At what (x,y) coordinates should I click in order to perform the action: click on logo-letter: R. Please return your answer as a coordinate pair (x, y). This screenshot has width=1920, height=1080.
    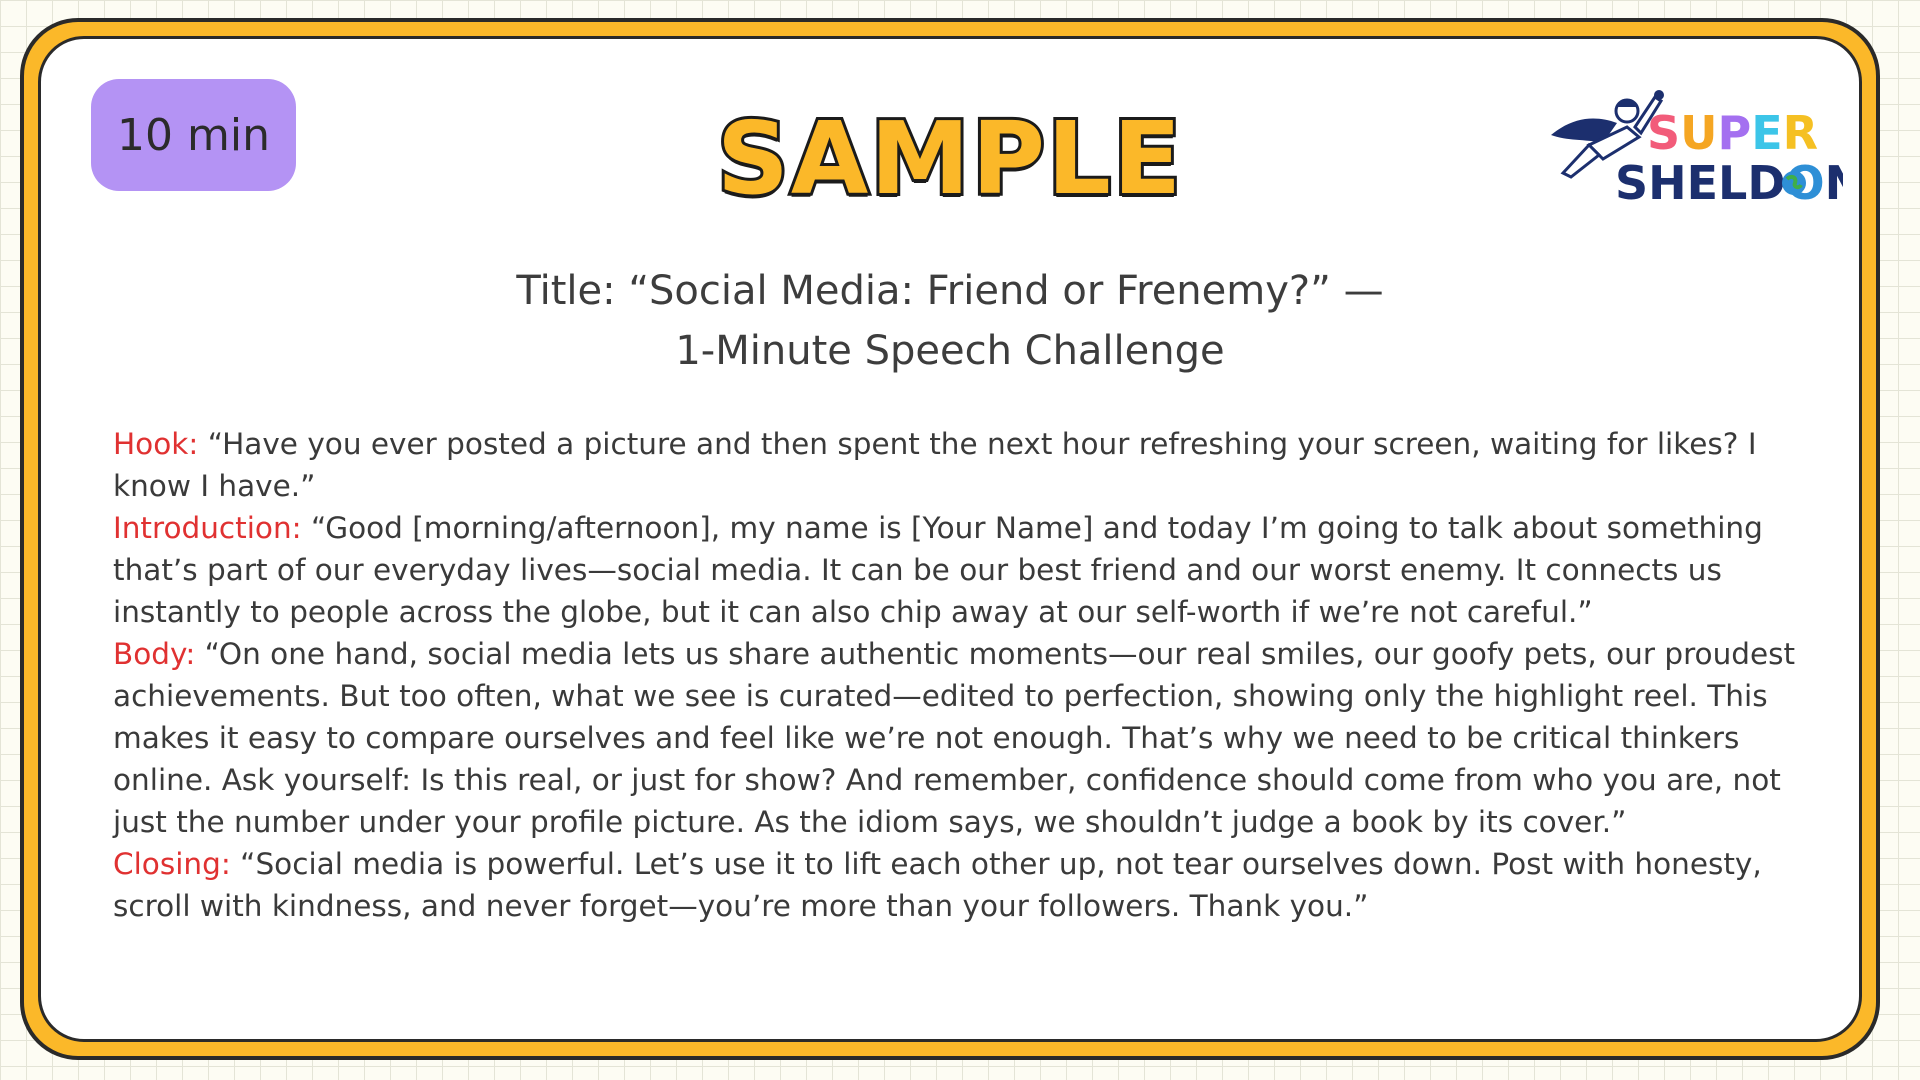
    Looking at the image, I should click on (1800, 133).